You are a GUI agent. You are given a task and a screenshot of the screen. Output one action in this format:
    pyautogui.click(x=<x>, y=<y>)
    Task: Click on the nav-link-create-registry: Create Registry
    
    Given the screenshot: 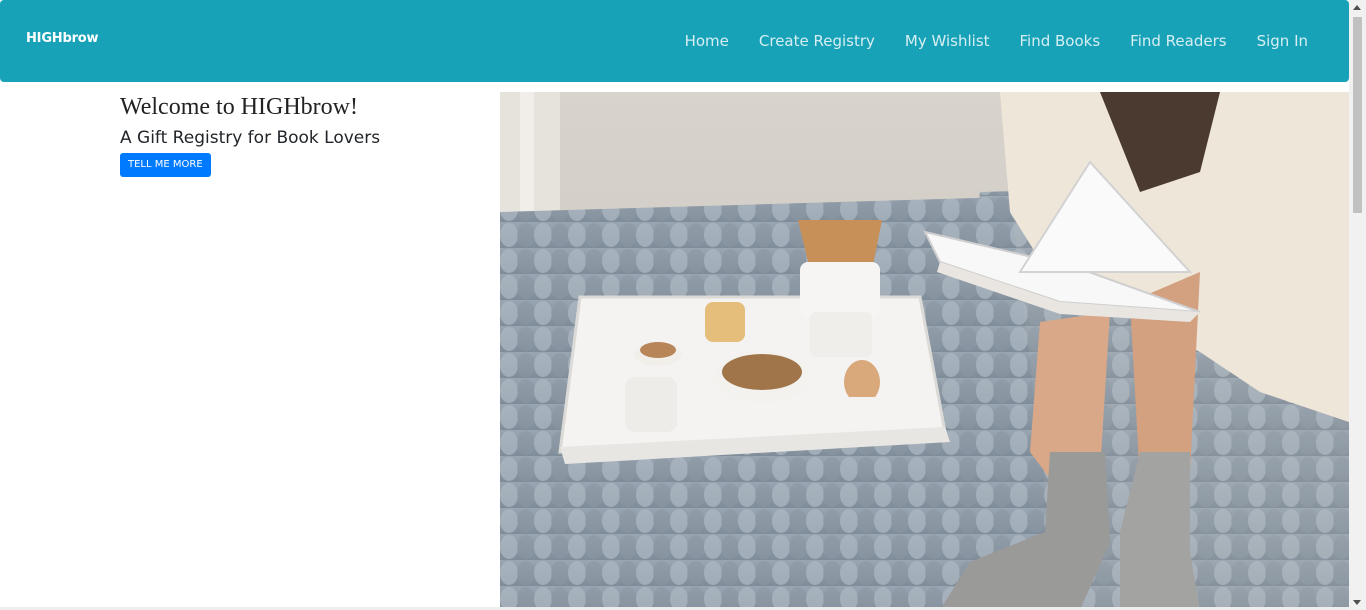 What is the action you would take?
    pyautogui.click(x=817, y=41)
    